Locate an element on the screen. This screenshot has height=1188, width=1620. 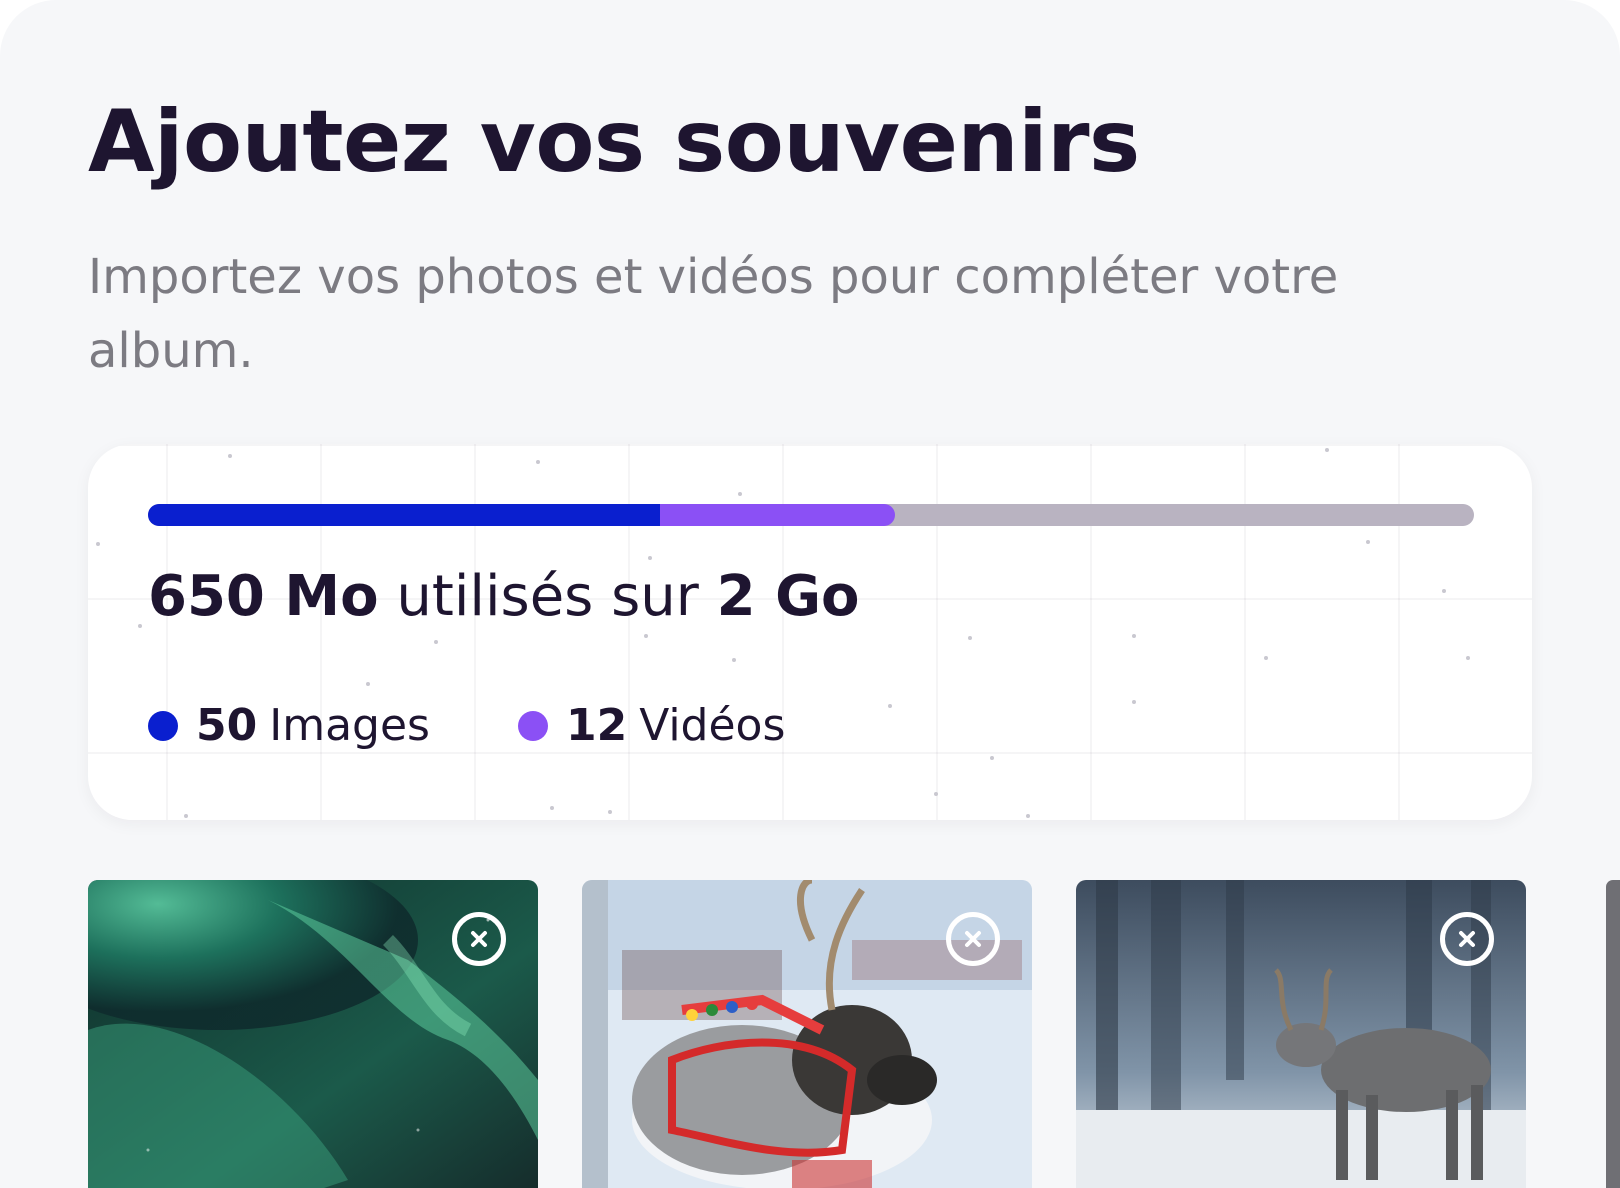
legend-label-videos: Vidéos is located at coordinates (712, 725).